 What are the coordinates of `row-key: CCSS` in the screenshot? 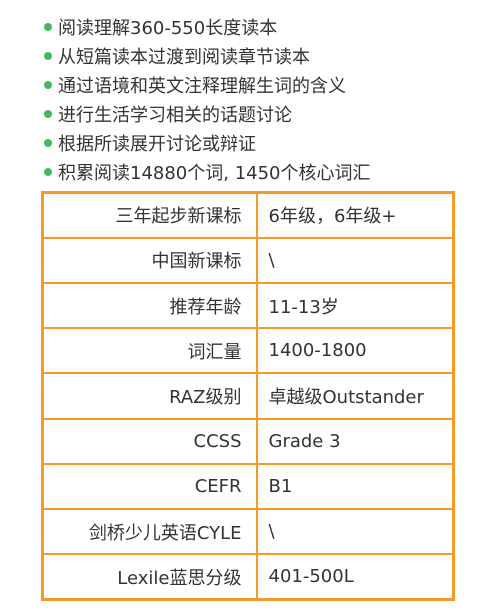 It's located at (149, 441).